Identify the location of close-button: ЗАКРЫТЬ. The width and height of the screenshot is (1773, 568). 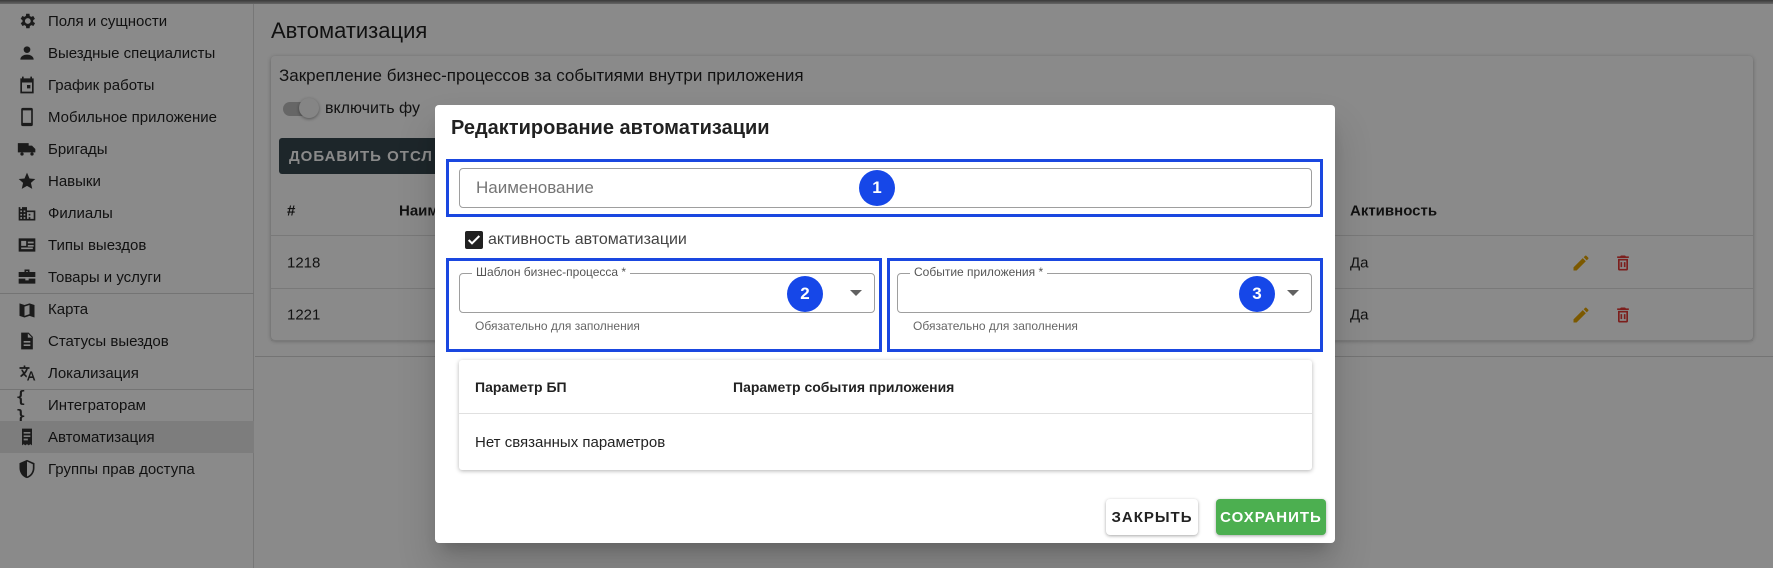
(1152, 517).